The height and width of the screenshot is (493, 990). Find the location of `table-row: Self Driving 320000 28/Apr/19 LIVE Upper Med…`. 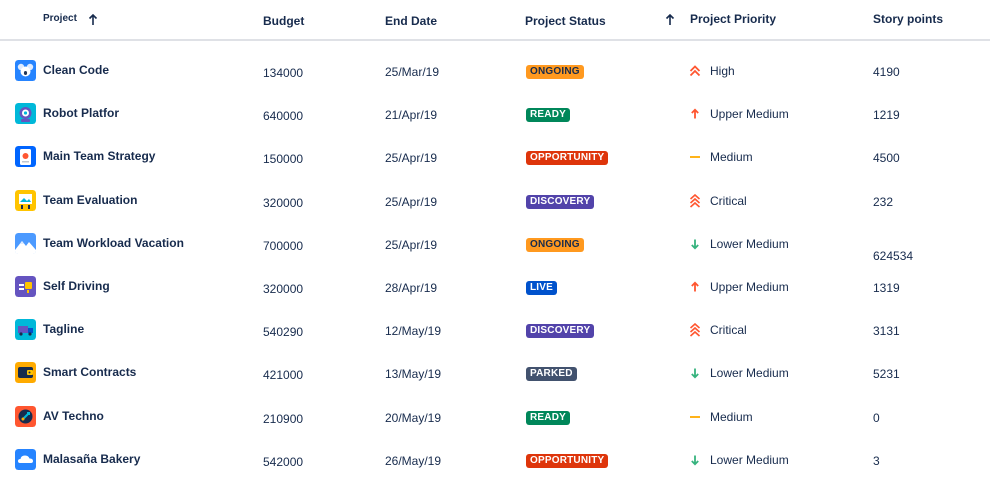

table-row: Self Driving 320000 28/Apr/19 LIVE Upper Med… is located at coordinates (495, 286).